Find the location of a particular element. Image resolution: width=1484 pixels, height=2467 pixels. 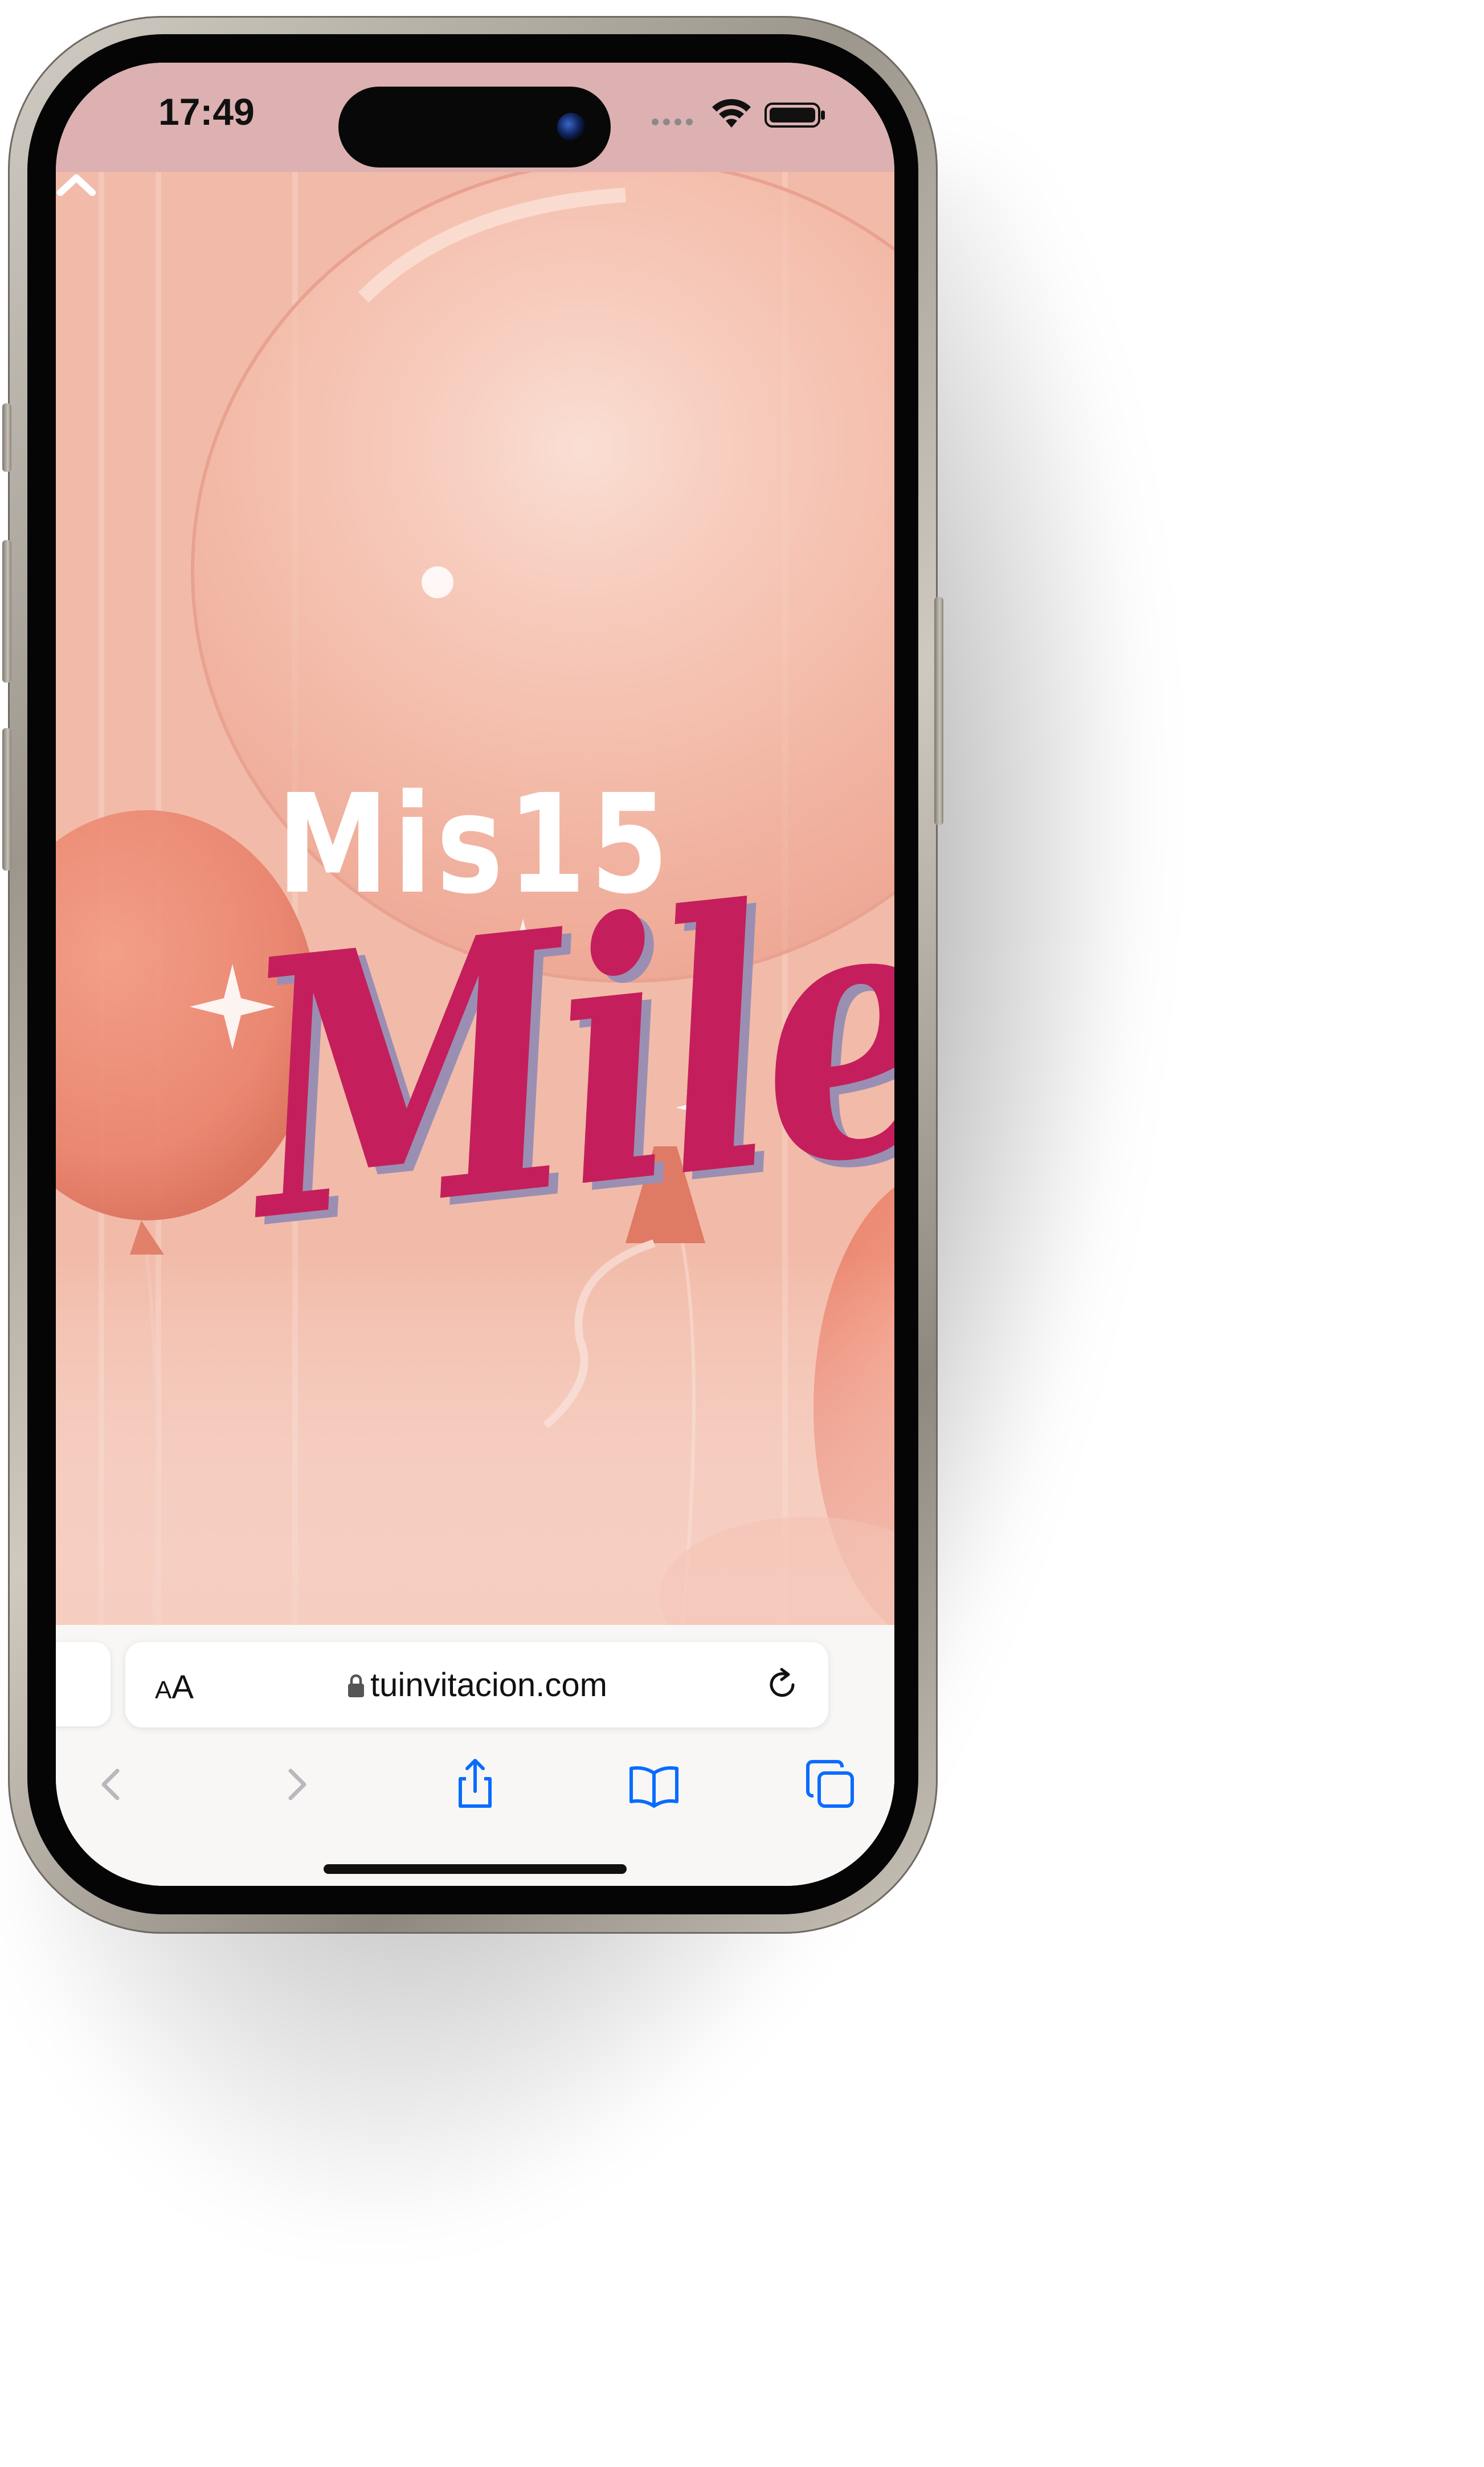

status-icons is located at coordinates (739, 114).